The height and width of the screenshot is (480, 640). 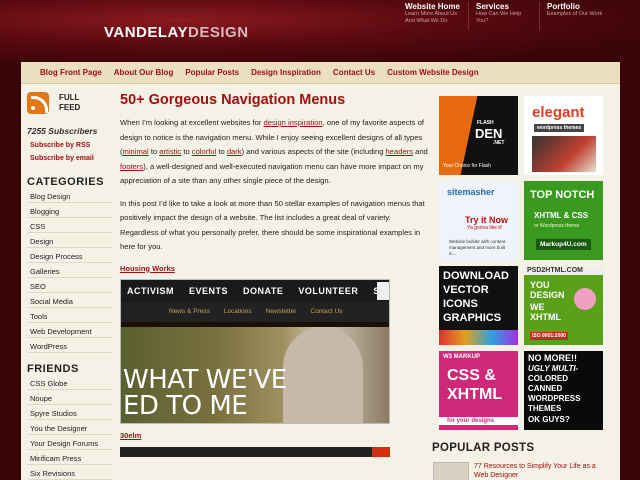 What do you see at coordinates (70, 300) in the screenshot?
I see `category-item: Social Media` at bounding box center [70, 300].